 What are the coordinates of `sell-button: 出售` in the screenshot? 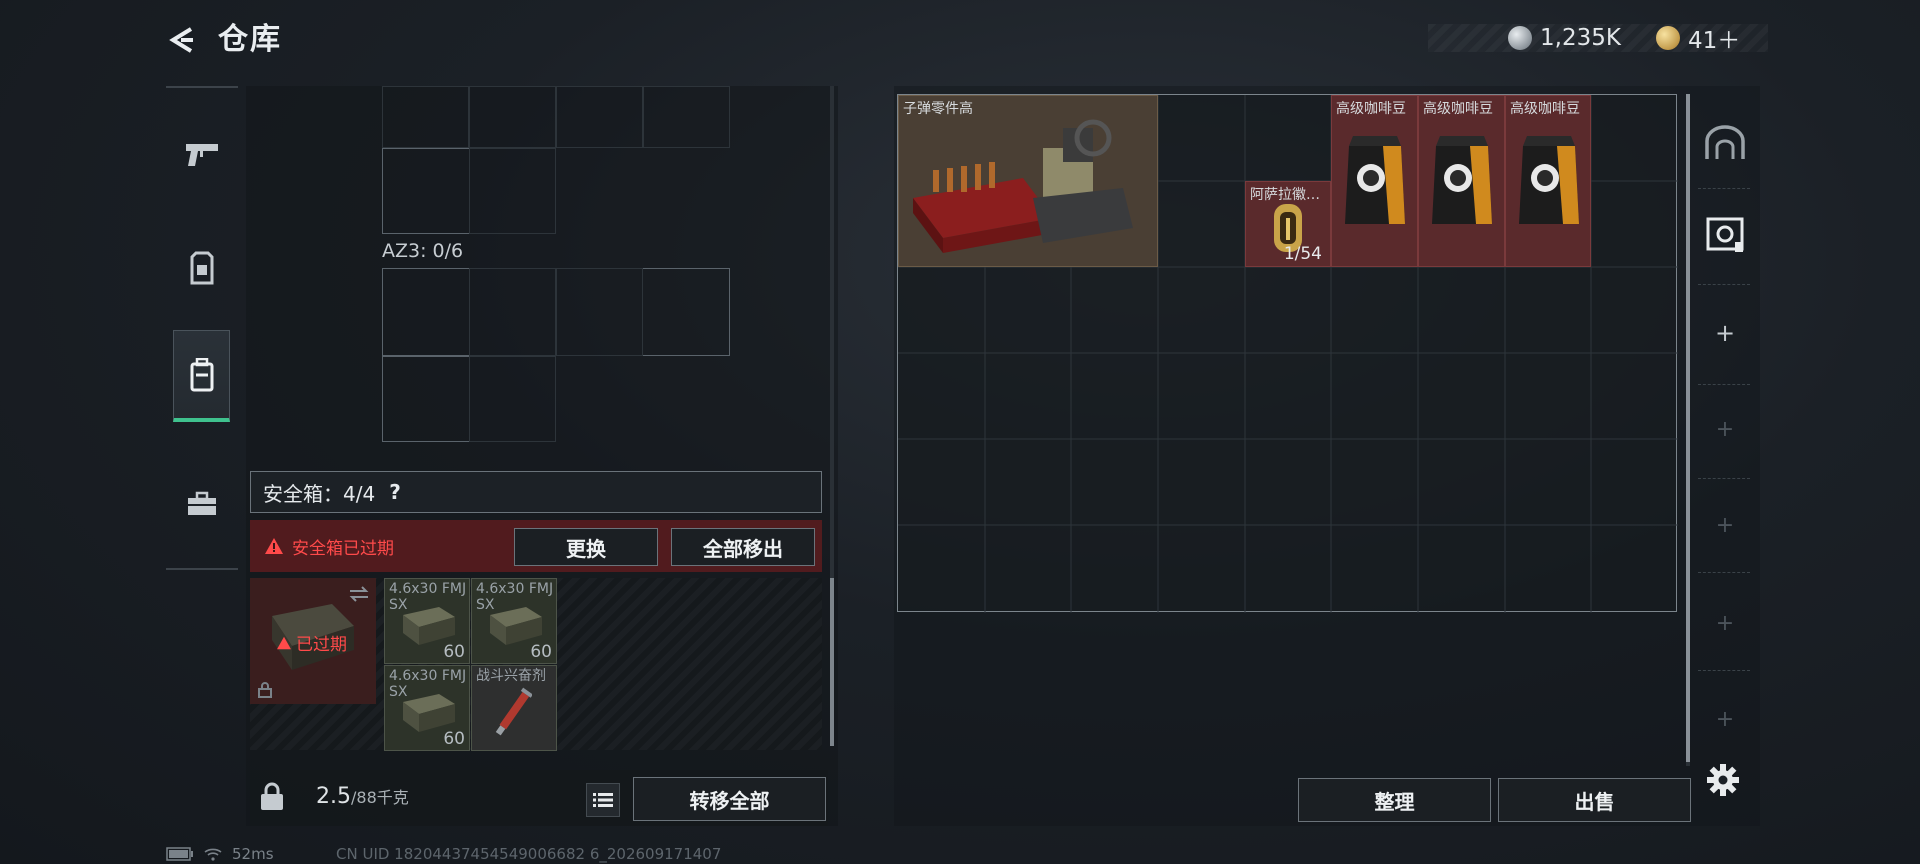 It's located at (1594, 800).